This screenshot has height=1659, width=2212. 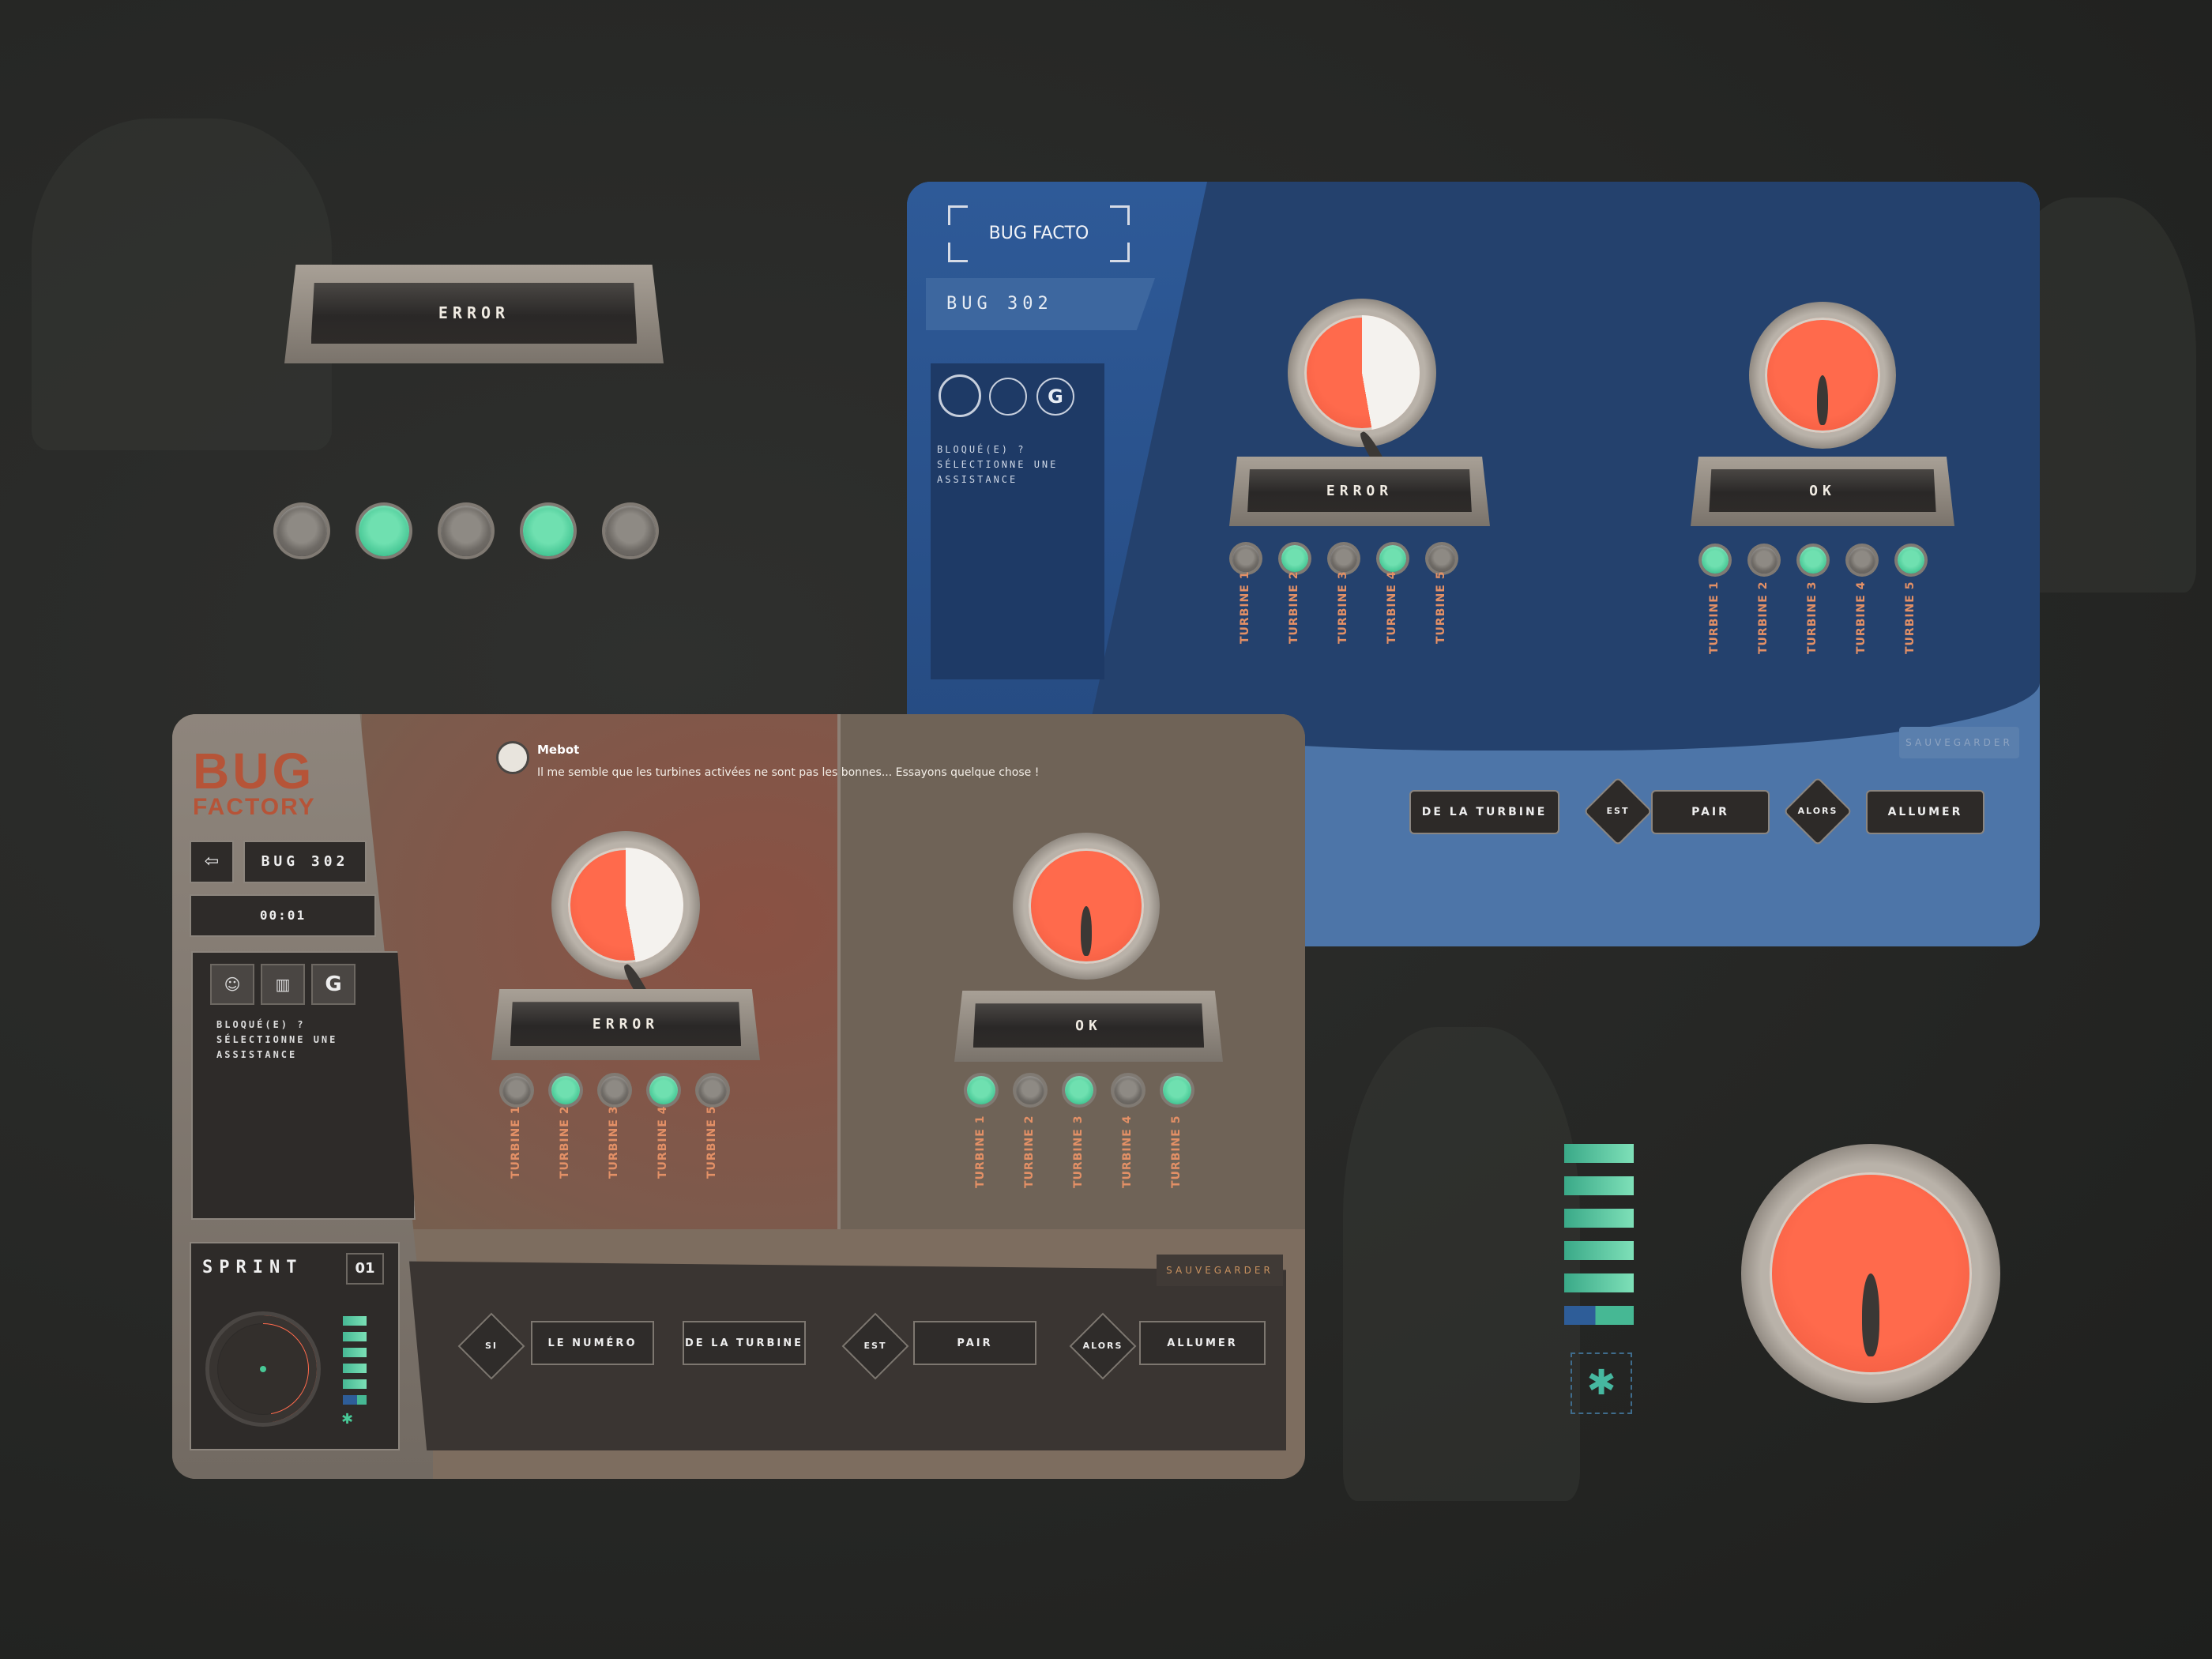 I want to click on brown-ok-label: OK, so click(x=1088, y=1025).